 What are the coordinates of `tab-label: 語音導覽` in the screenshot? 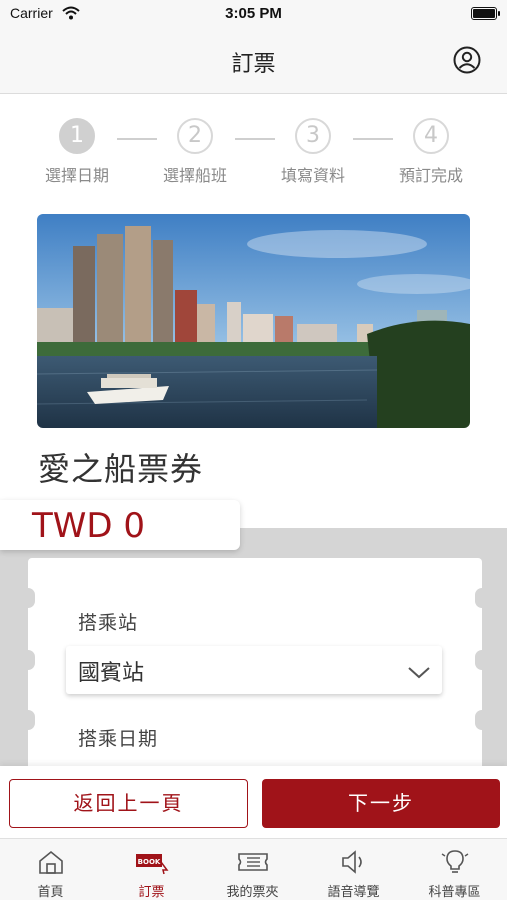 It's located at (353, 892).